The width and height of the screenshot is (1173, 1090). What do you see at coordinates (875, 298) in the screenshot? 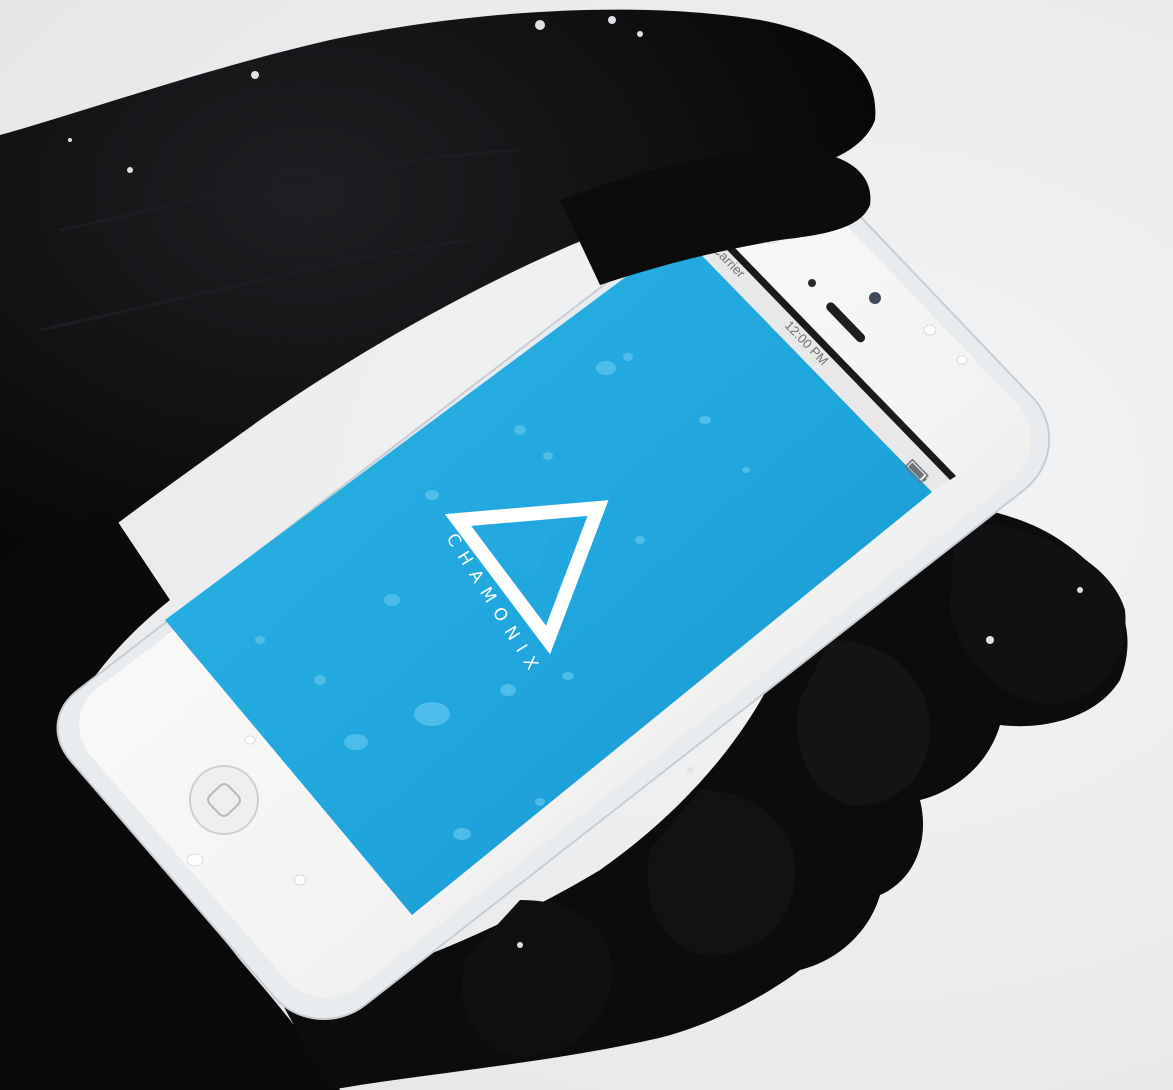
I see `front-camera-icon` at bounding box center [875, 298].